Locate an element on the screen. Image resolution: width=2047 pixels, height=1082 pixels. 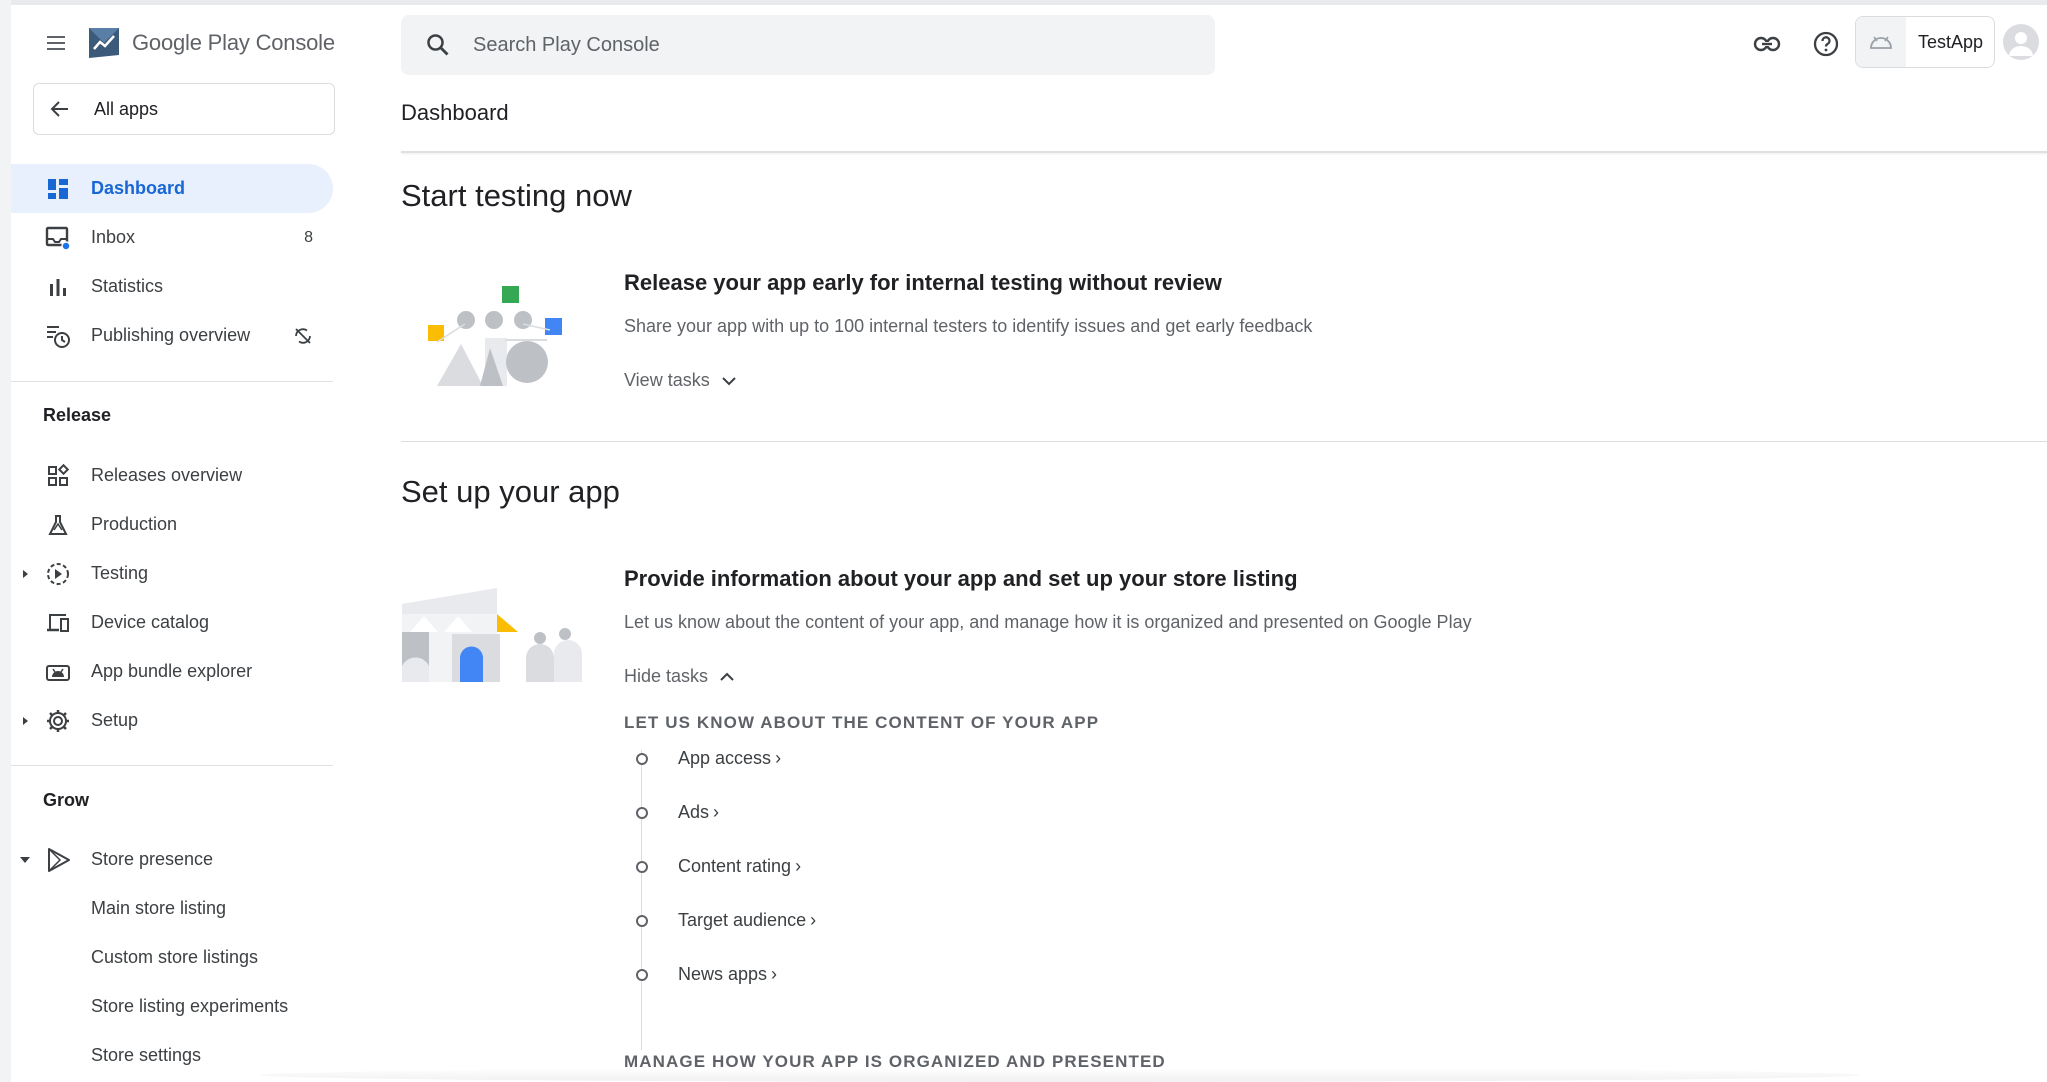
inbox-icon is located at coordinates (58, 238).